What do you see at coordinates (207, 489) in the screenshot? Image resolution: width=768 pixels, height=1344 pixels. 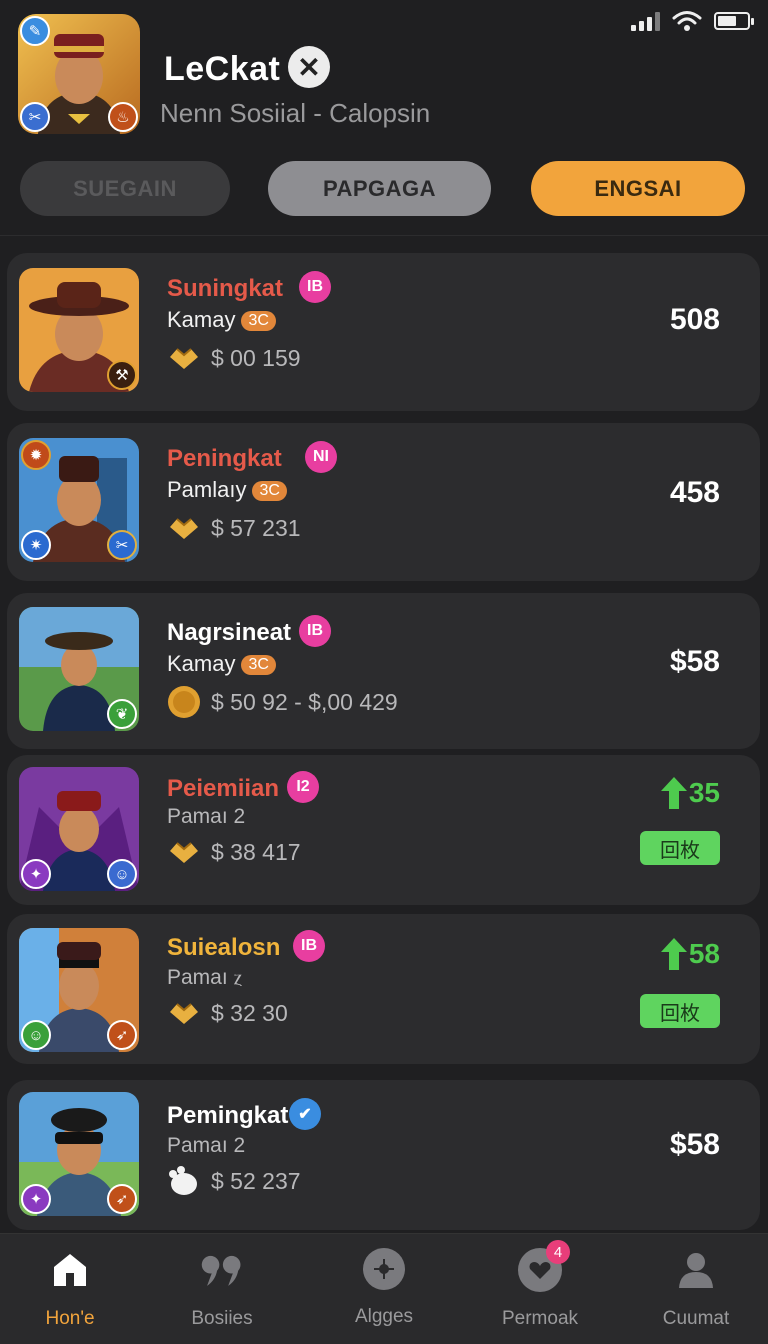 I see `item-sub-label: Pamlaıy` at bounding box center [207, 489].